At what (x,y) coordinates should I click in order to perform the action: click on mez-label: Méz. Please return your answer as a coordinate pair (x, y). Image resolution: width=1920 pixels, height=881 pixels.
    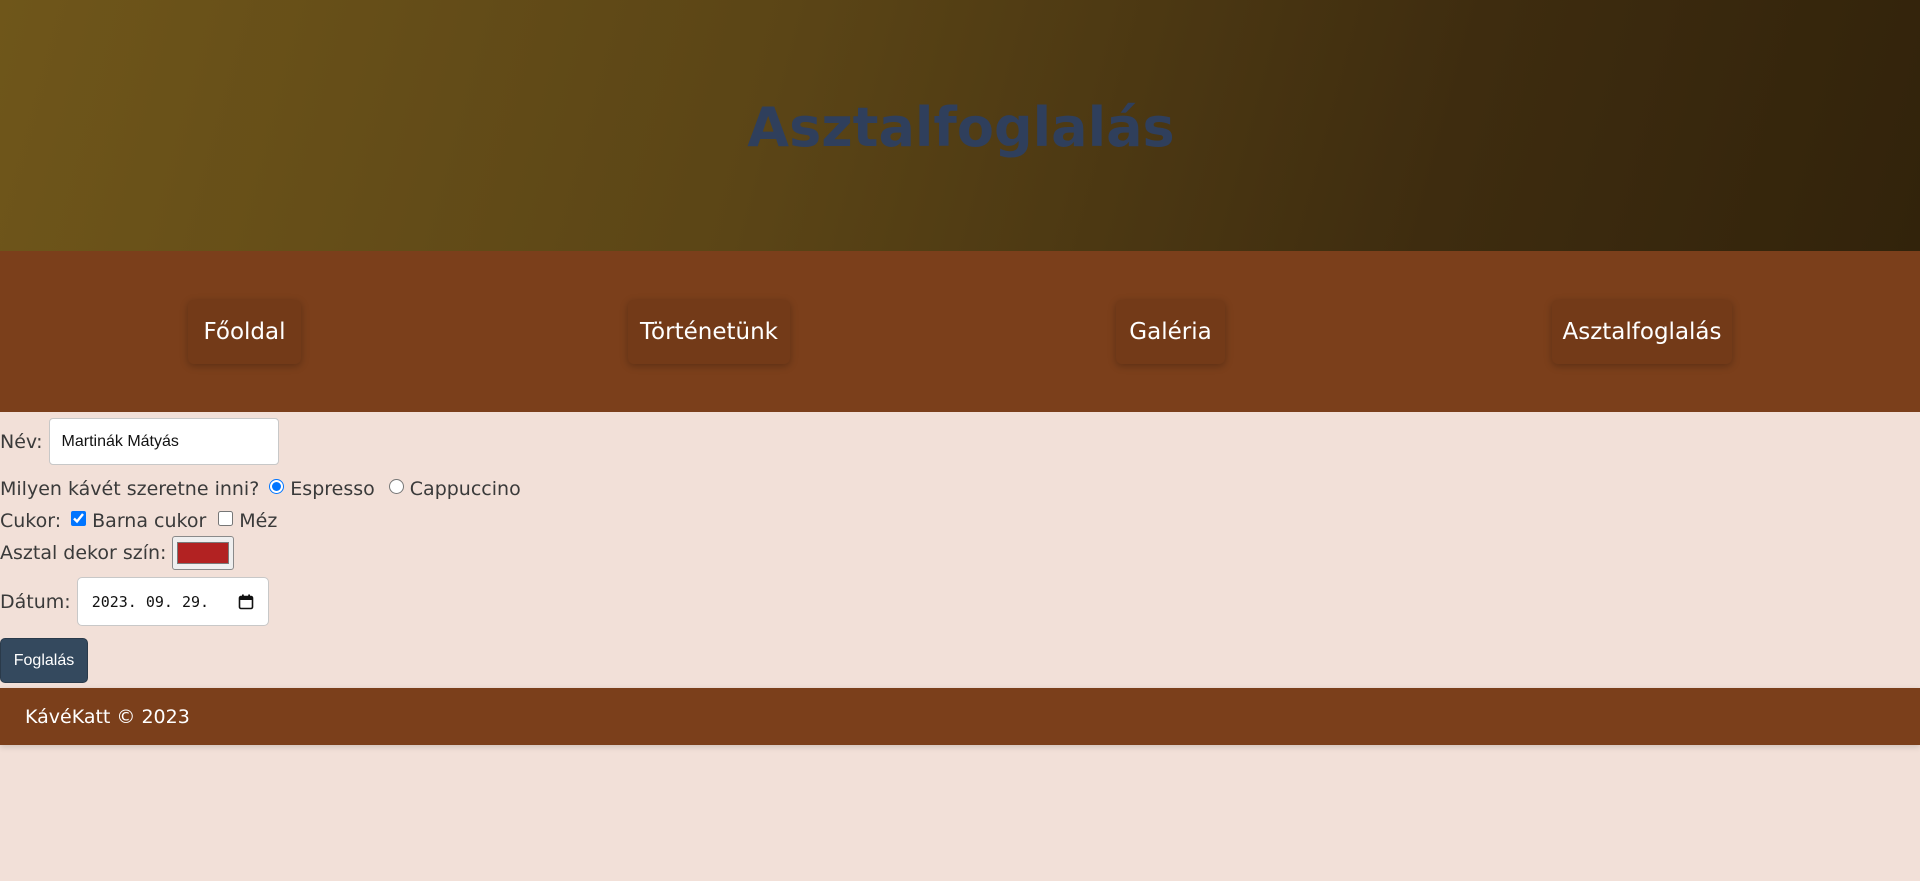
    Looking at the image, I should click on (258, 521).